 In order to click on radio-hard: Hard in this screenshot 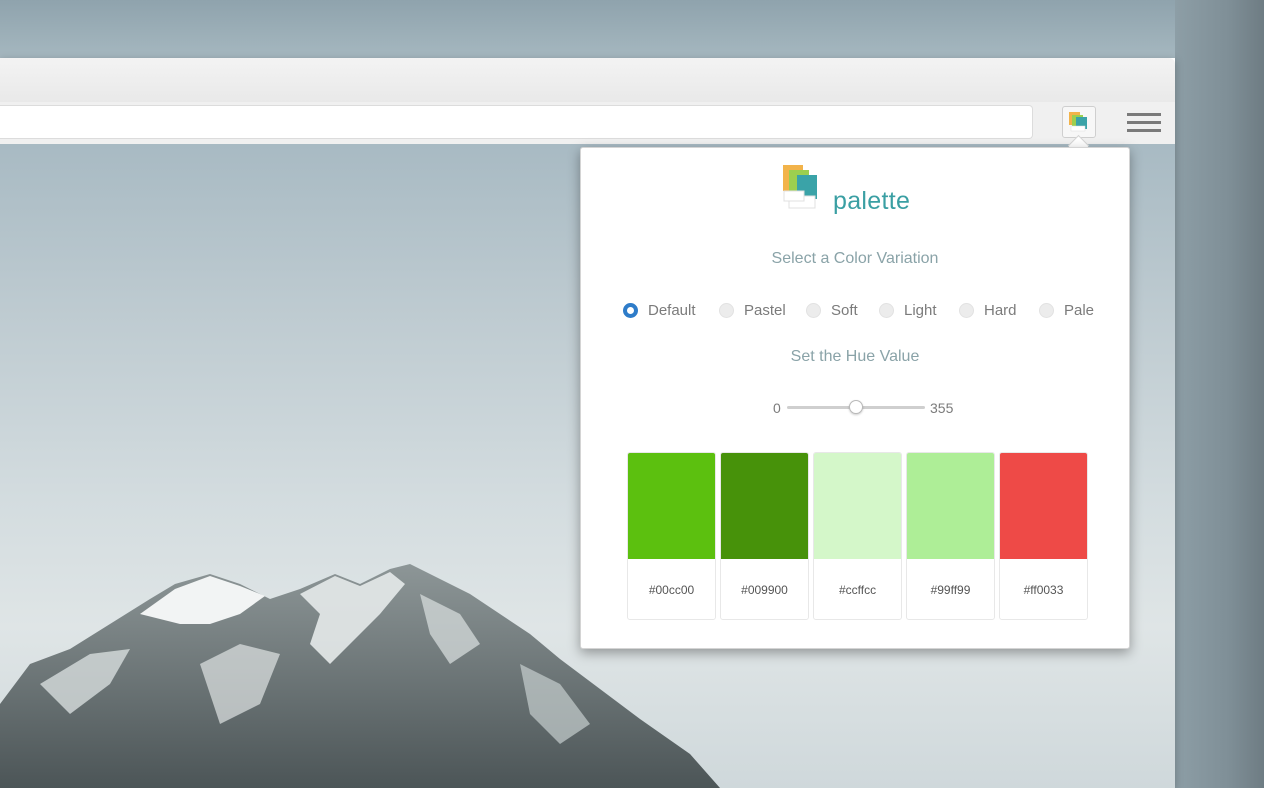, I will do `click(988, 310)`.